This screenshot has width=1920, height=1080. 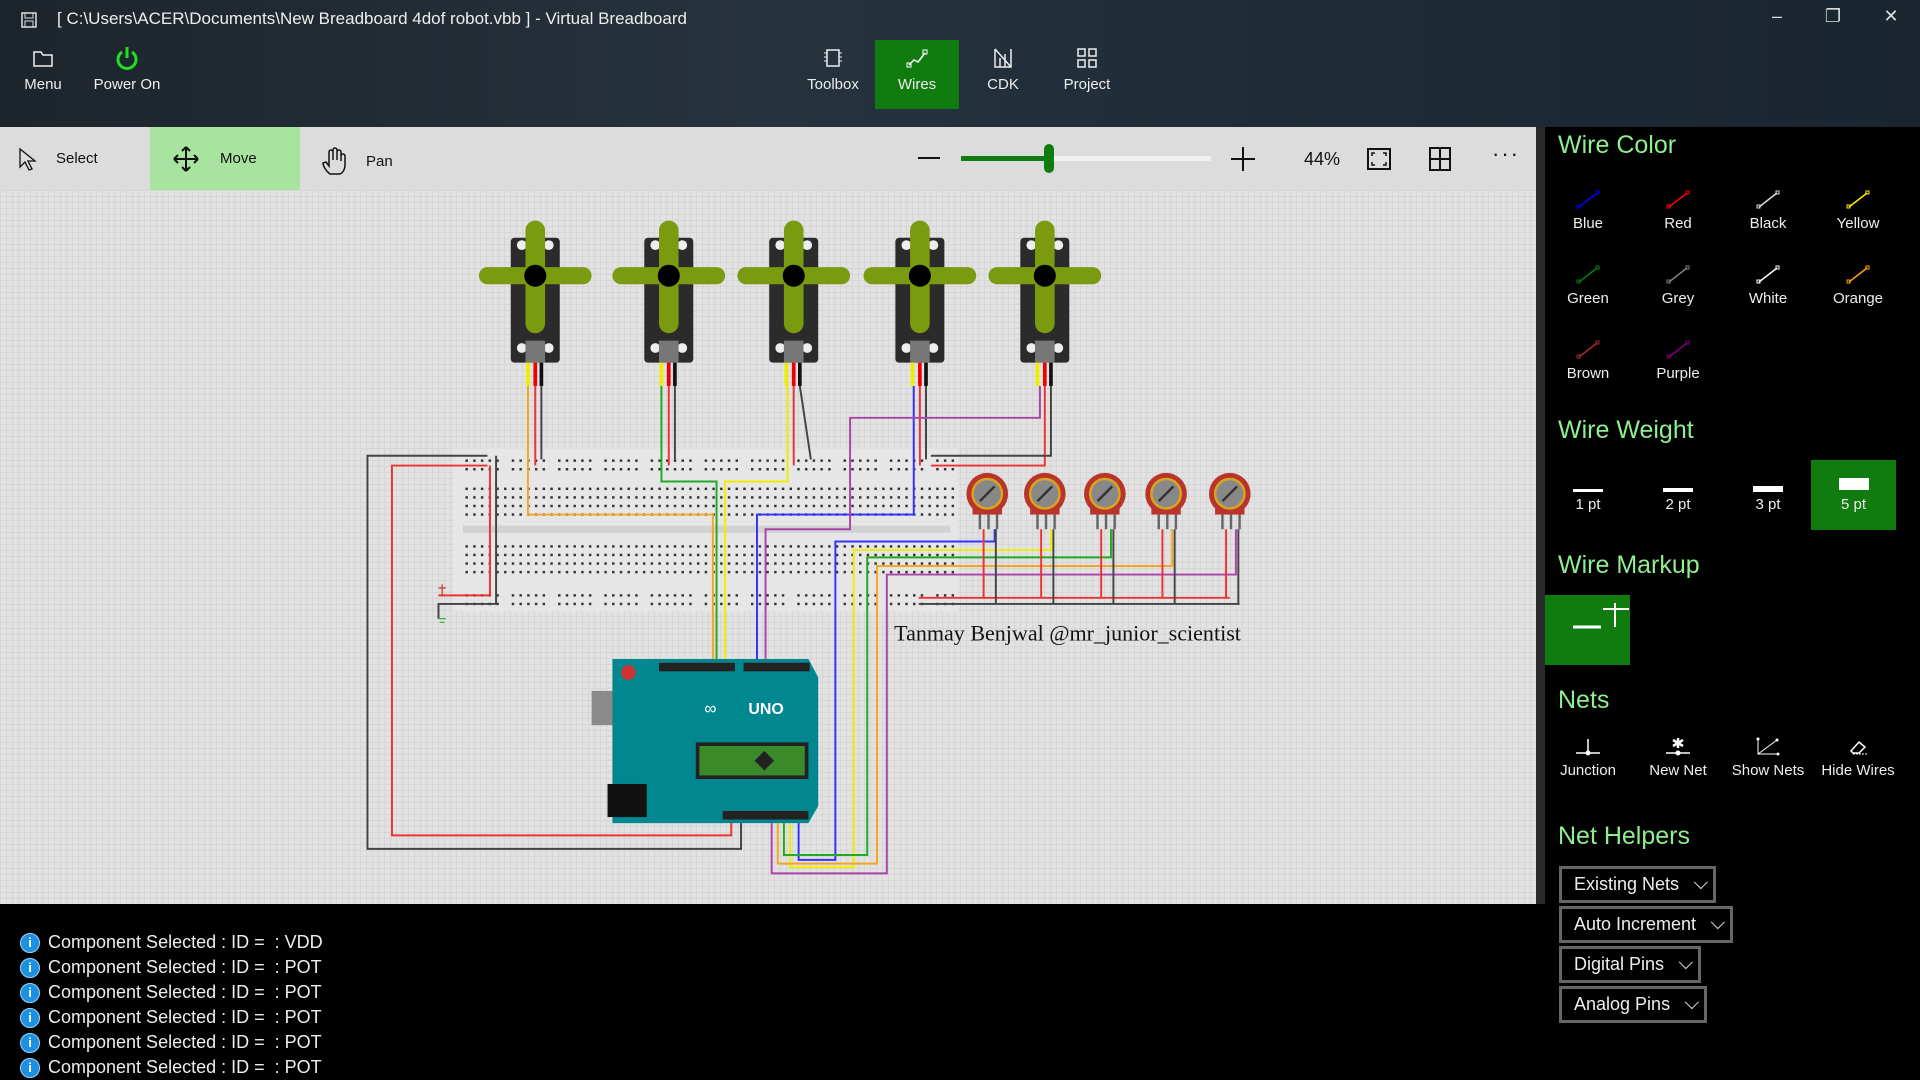 What do you see at coordinates (1588, 285) in the screenshot?
I see `wire-color-green: Green` at bounding box center [1588, 285].